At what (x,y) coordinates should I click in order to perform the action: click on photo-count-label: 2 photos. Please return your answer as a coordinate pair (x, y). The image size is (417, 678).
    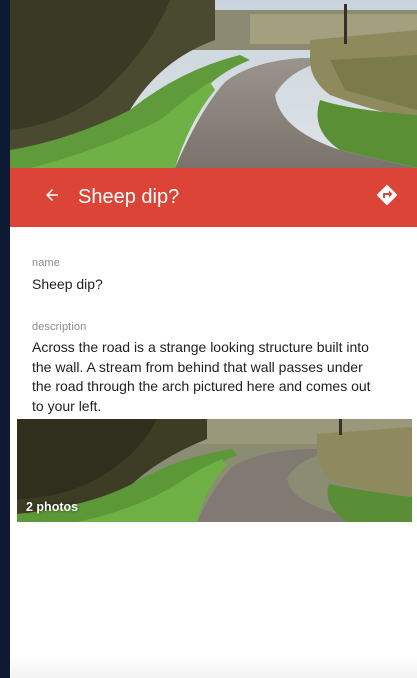
    Looking at the image, I should click on (52, 507).